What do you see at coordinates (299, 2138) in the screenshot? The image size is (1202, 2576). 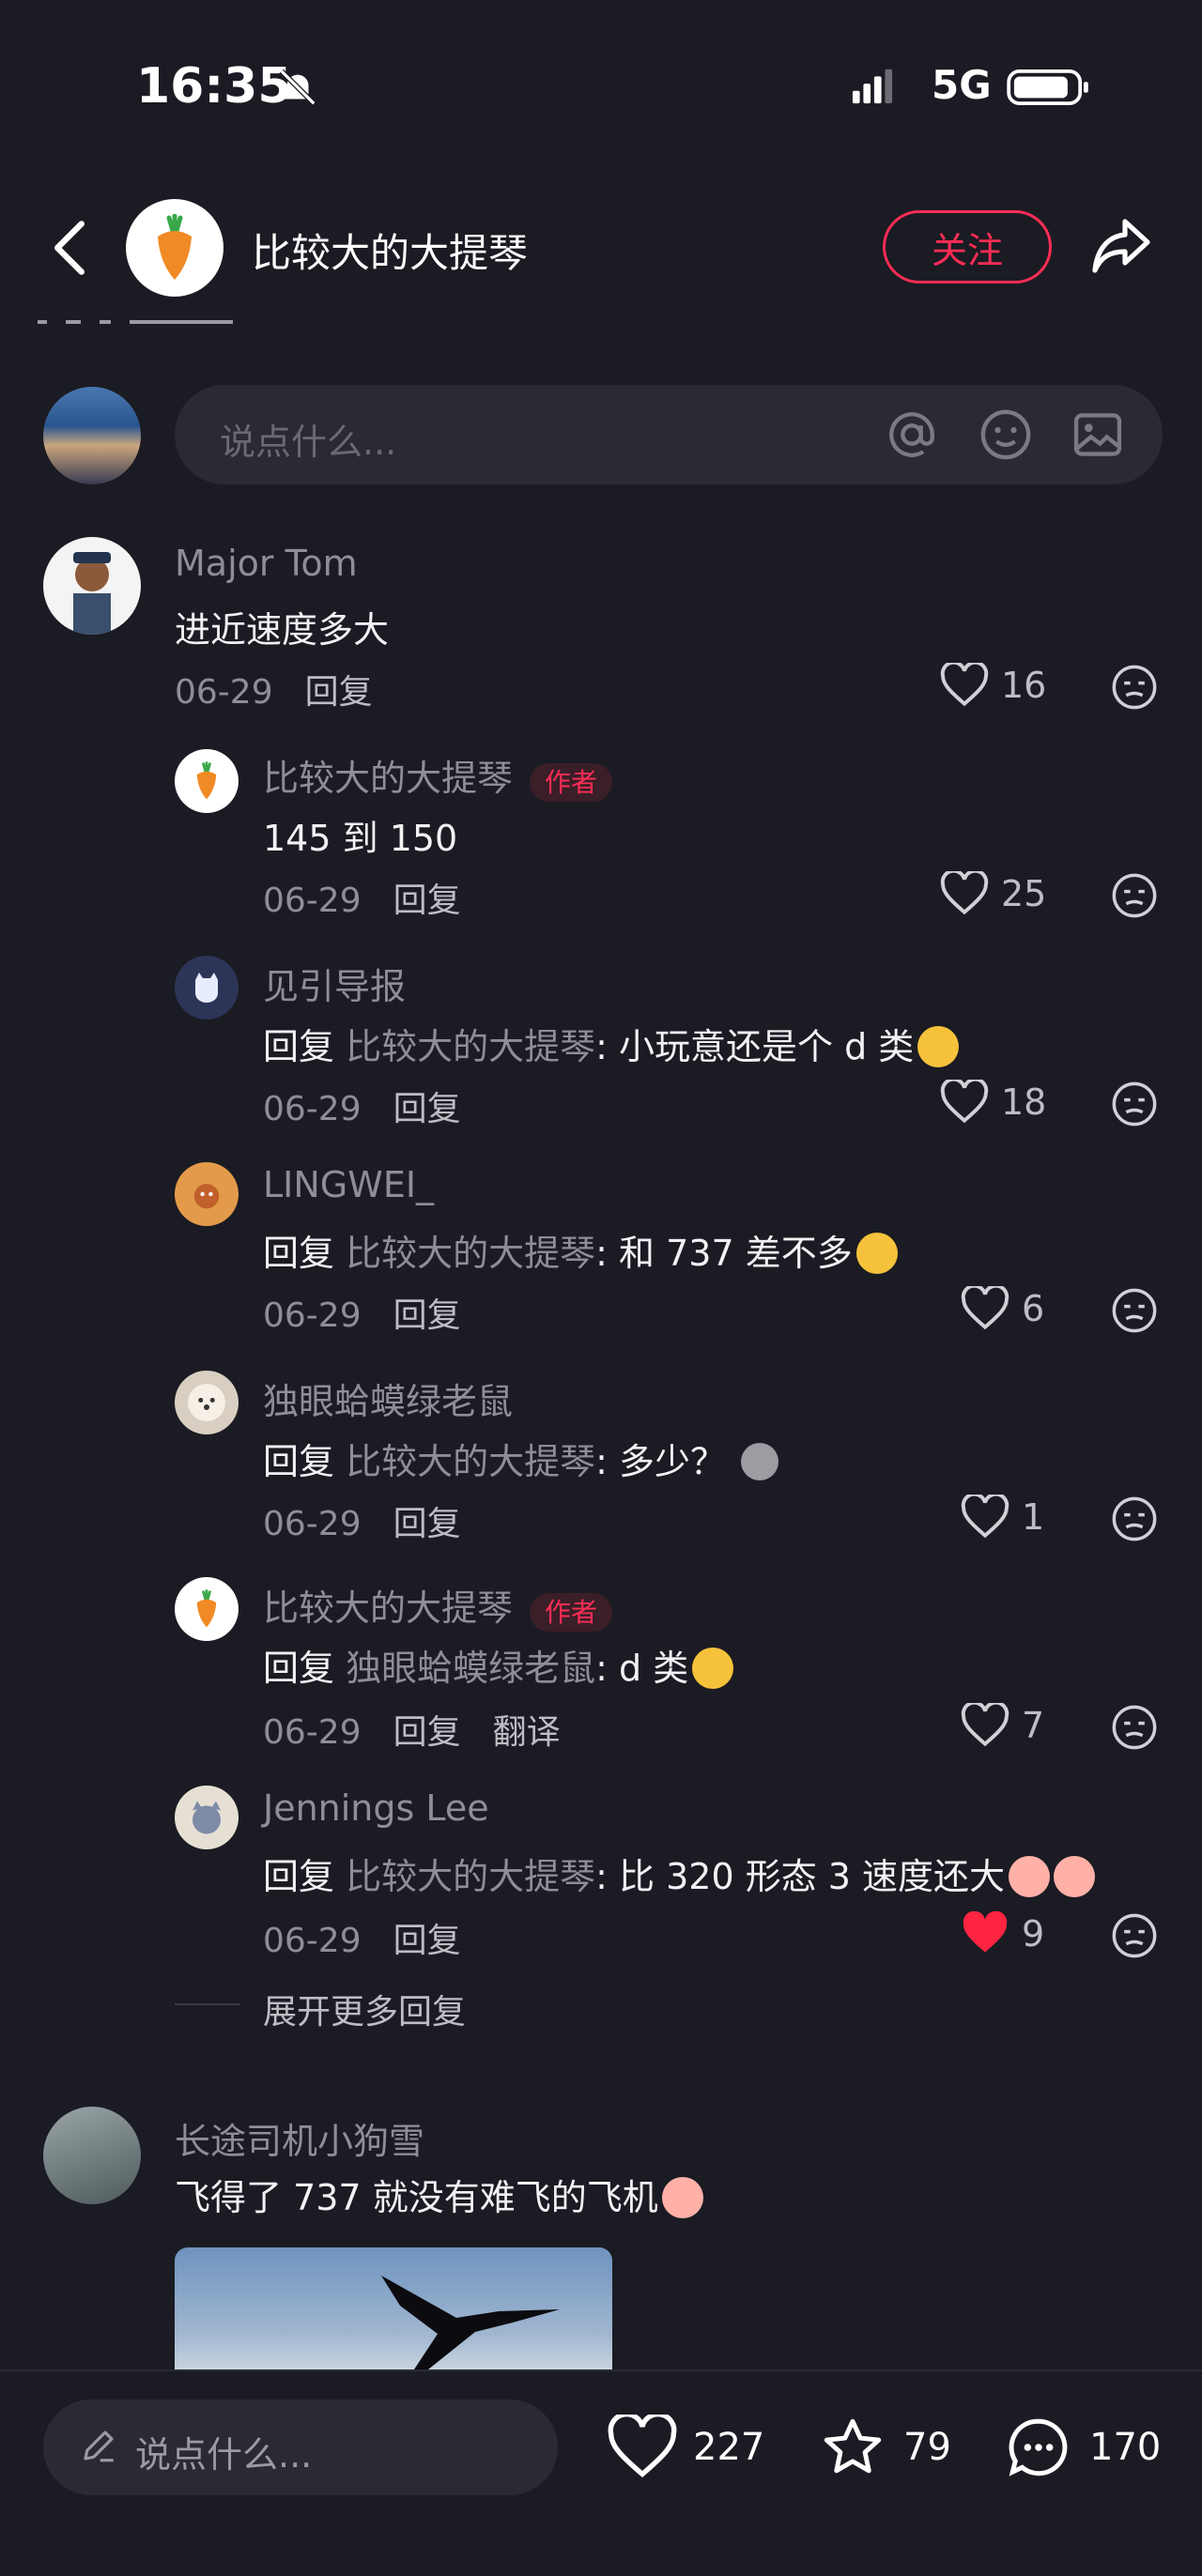 I see `comment-username: 长途司机小狗雪` at bounding box center [299, 2138].